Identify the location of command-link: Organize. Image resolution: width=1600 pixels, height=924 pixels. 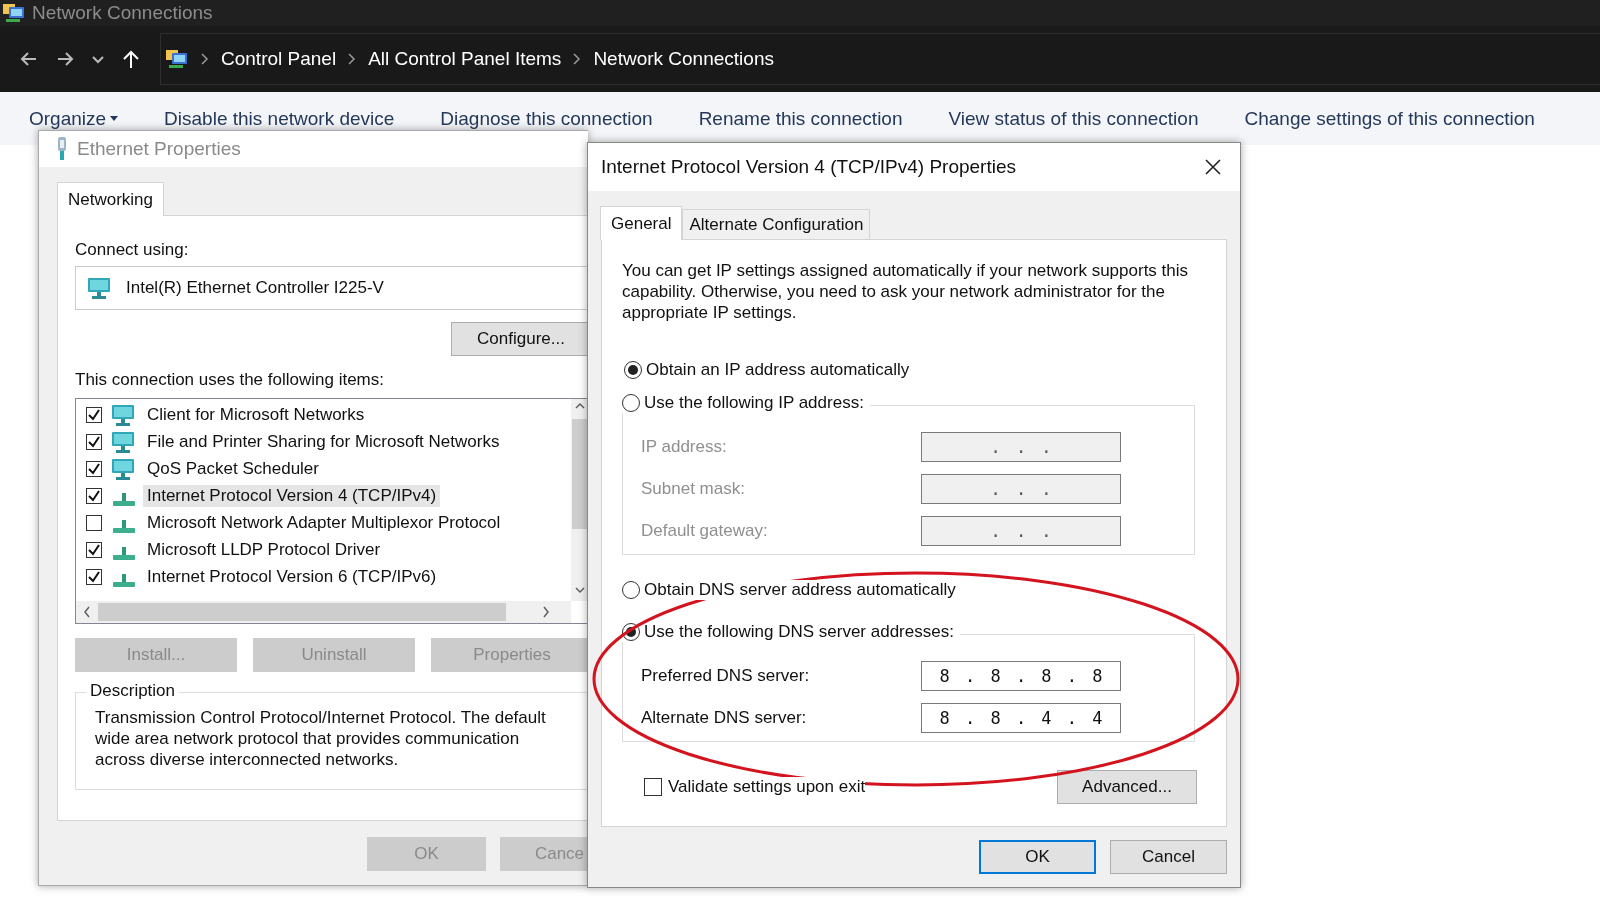
(74, 118).